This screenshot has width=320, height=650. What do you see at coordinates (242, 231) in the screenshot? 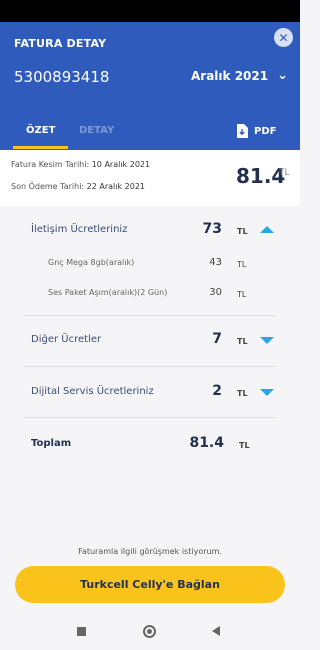
I see `communication-charges-unit: TL` at bounding box center [242, 231].